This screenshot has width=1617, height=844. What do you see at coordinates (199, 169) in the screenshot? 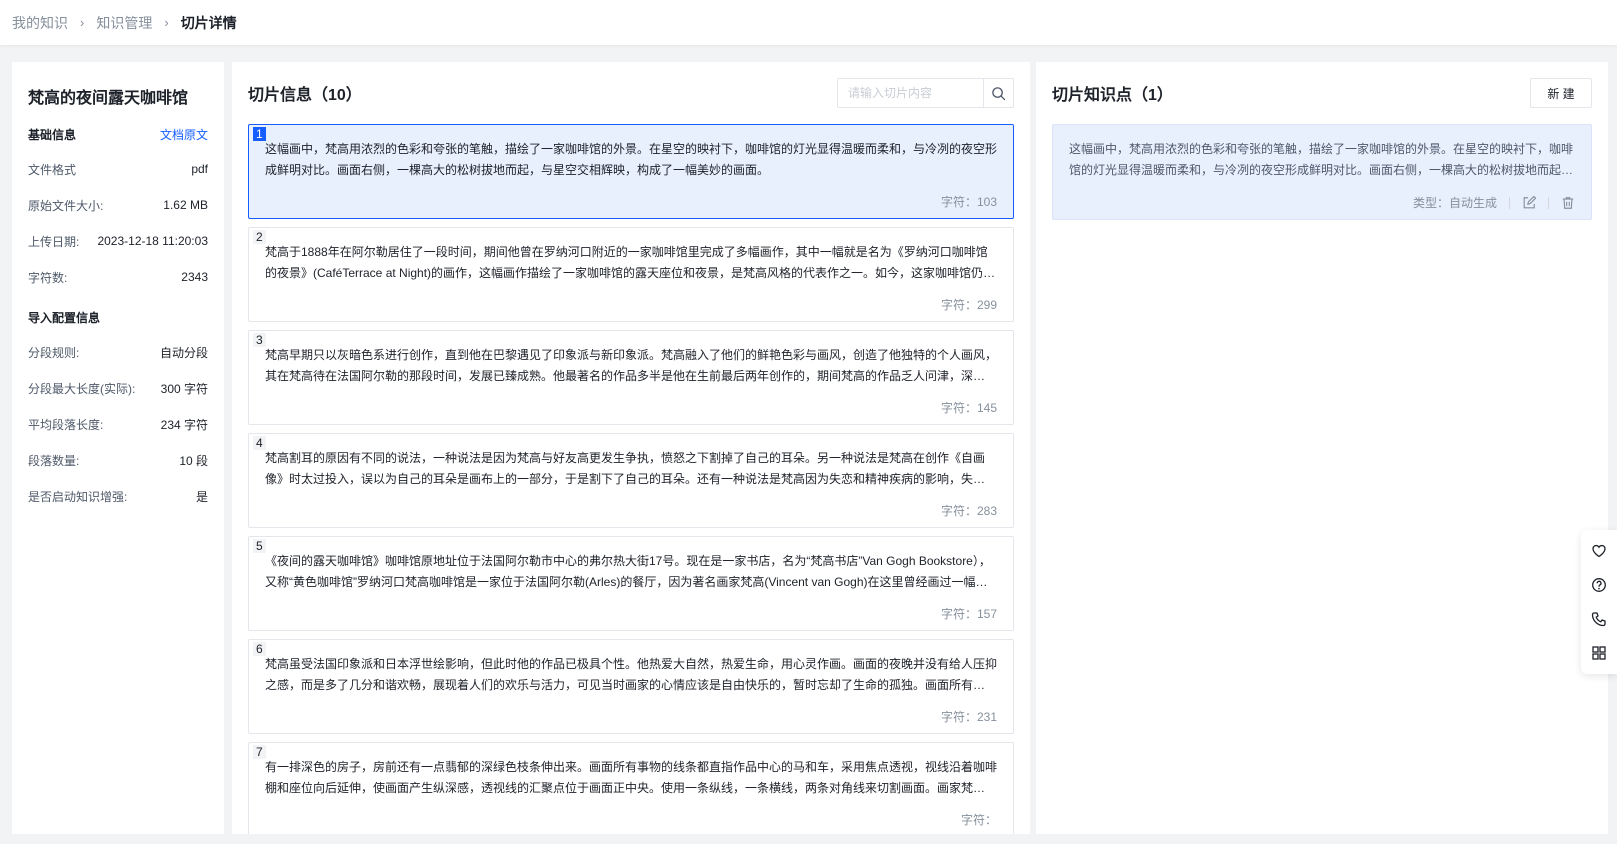
I see `info-value: pdf` at bounding box center [199, 169].